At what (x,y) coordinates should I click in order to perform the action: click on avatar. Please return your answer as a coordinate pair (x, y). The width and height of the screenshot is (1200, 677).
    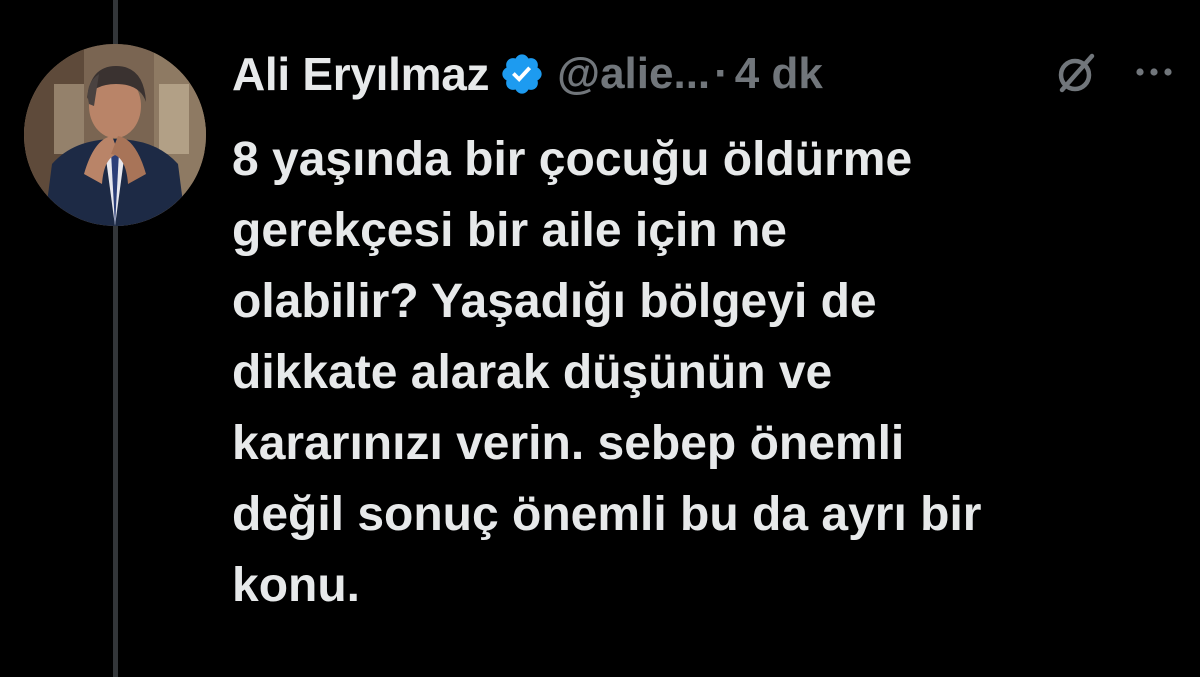
    Looking at the image, I should click on (115, 135).